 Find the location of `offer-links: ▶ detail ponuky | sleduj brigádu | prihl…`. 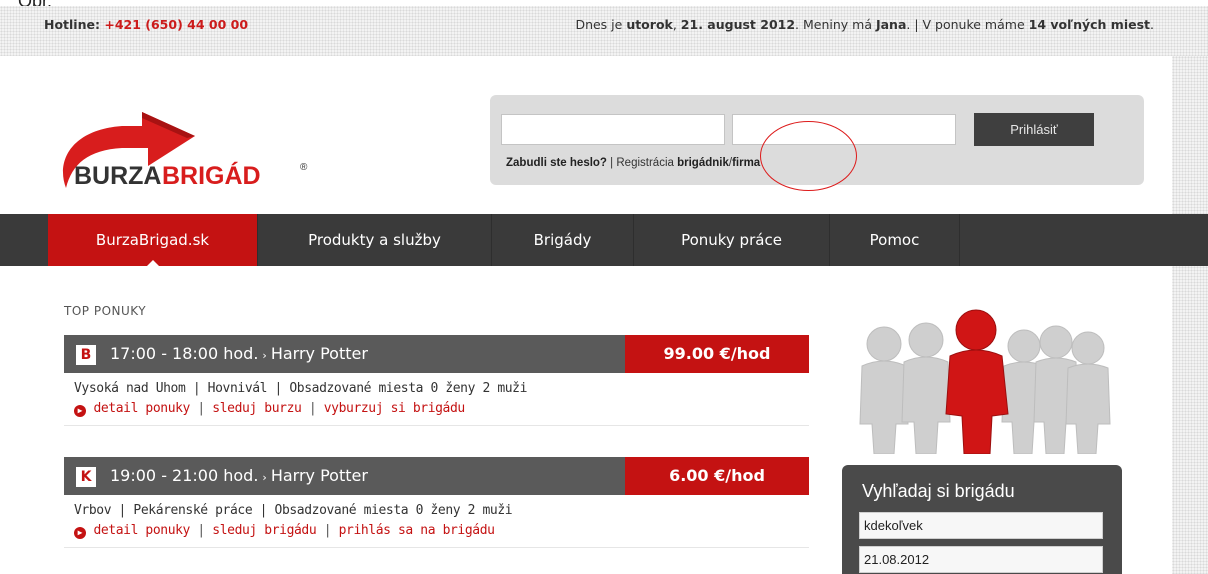

offer-links: ▶ detail ponuky | sleduj brigádu | prihl… is located at coordinates (436, 533).